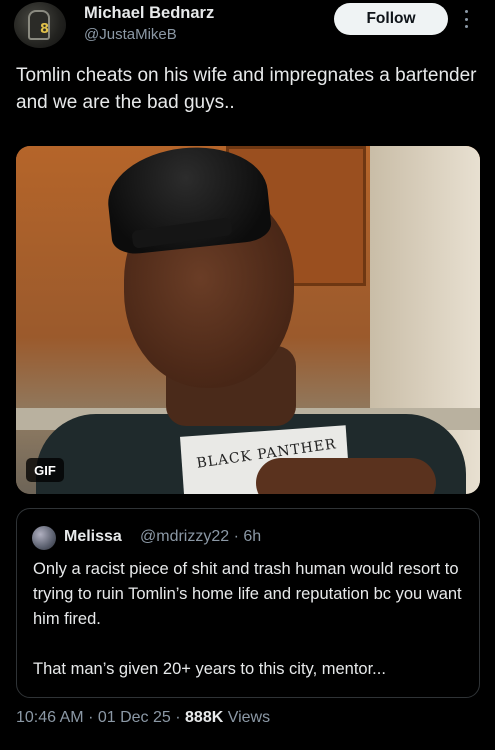  Describe the element at coordinates (252, 536) in the screenshot. I see `quote-time: 6h` at that location.